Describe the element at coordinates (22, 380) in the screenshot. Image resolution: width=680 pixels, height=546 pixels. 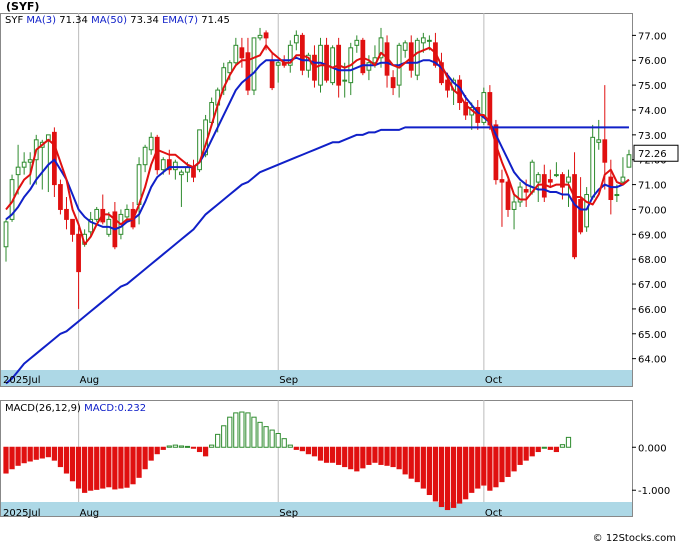
I see `month-label: 2025Jul` at that location.